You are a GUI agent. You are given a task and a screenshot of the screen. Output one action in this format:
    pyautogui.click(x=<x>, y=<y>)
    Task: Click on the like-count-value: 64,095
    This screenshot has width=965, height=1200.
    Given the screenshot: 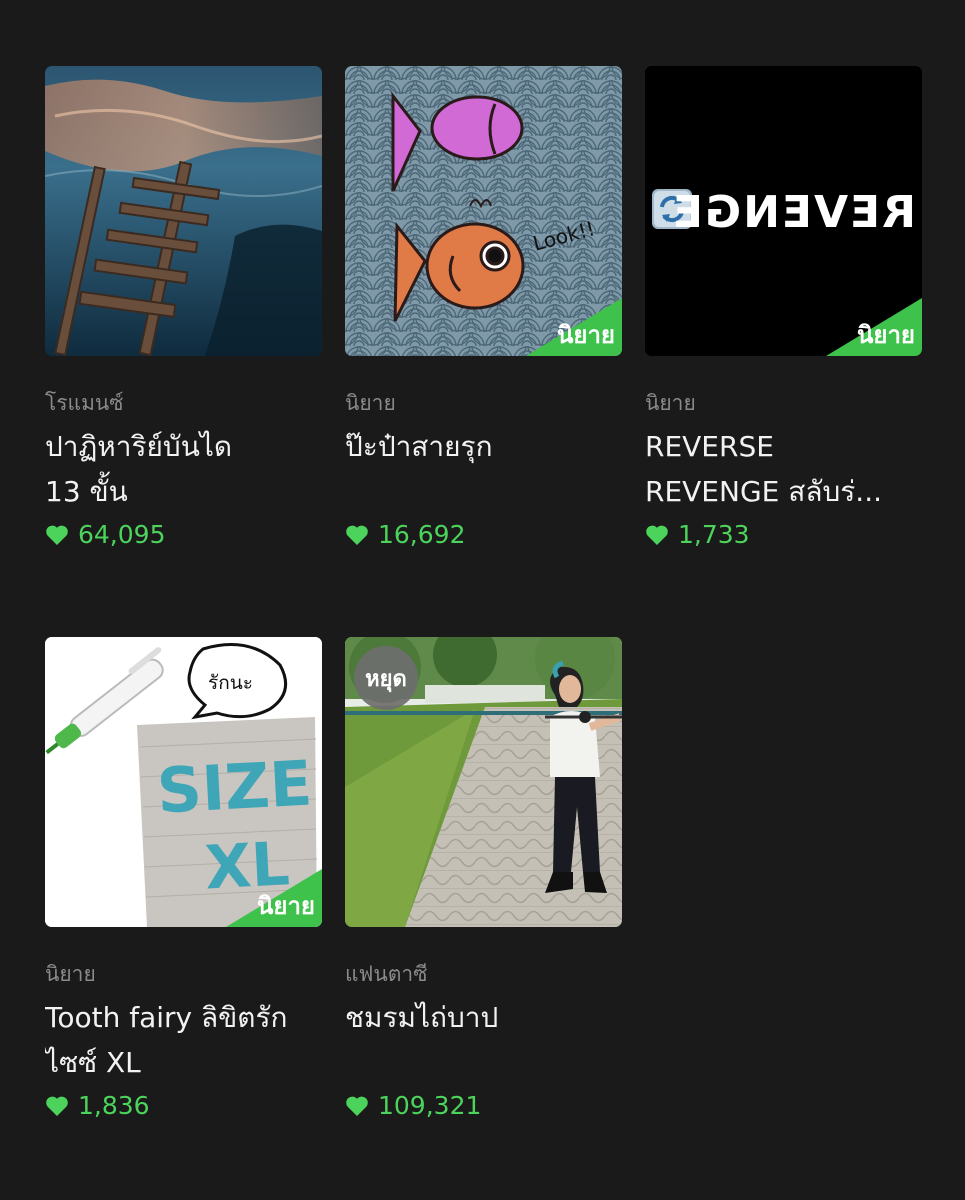 What is the action you would take?
    pyautogui.click(x=122, y=534)
    